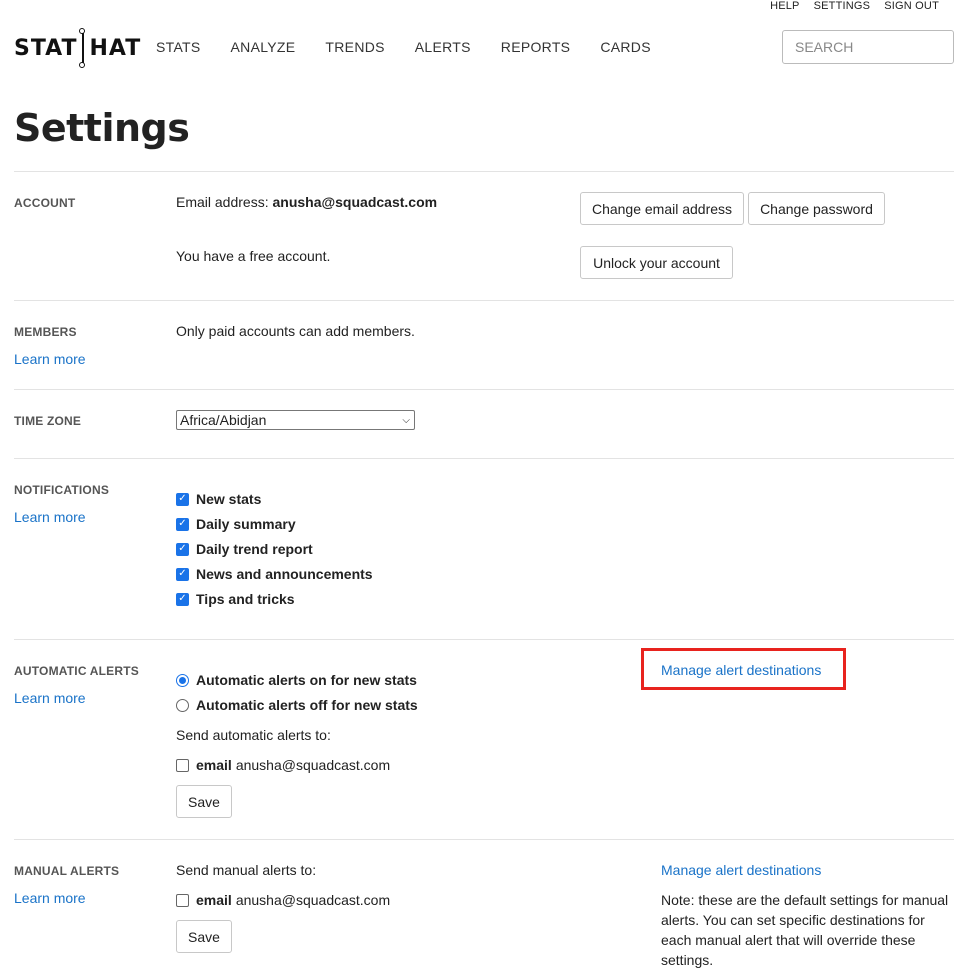 The height and width of the screenshot is (970, 959). I want to click on free-account-text: You have a free account., so click(253, 256).